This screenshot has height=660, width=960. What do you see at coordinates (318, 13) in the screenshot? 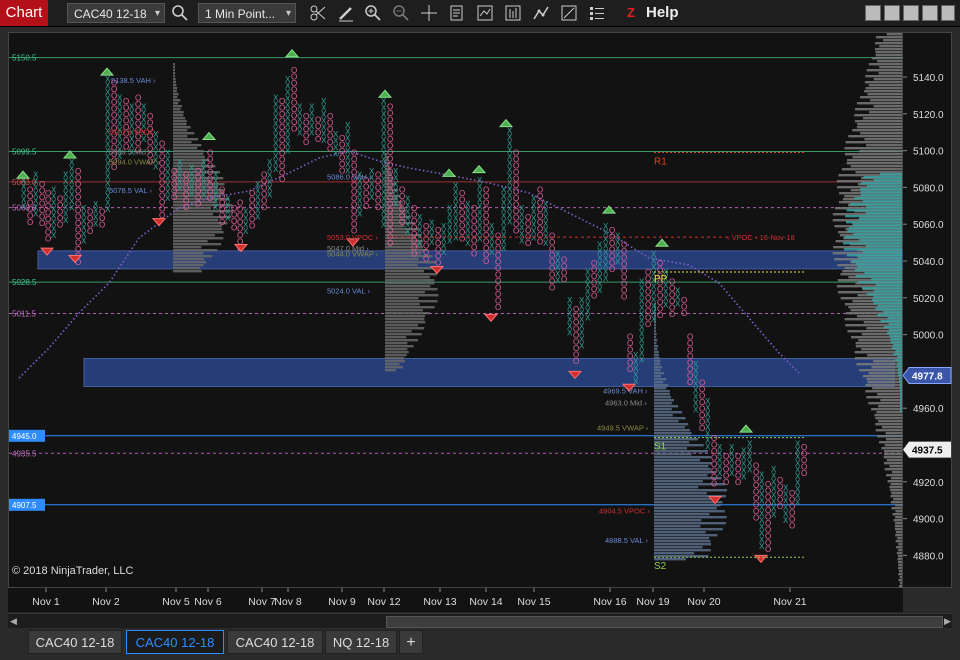
I see `crosshair-select-icon` at bounding box center [318, 13].